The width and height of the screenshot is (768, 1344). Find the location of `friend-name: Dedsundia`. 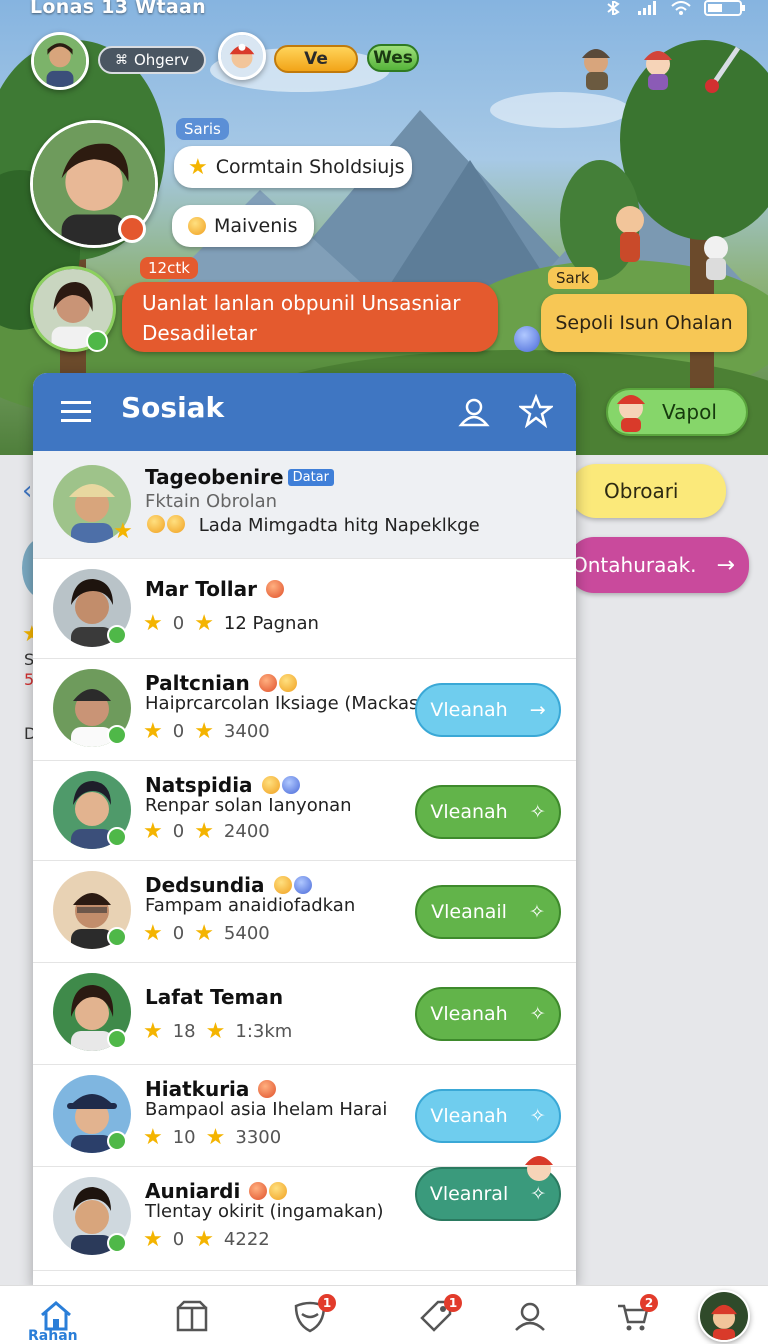

friend-name: Dedsundia is located at coordinates (228, 885).